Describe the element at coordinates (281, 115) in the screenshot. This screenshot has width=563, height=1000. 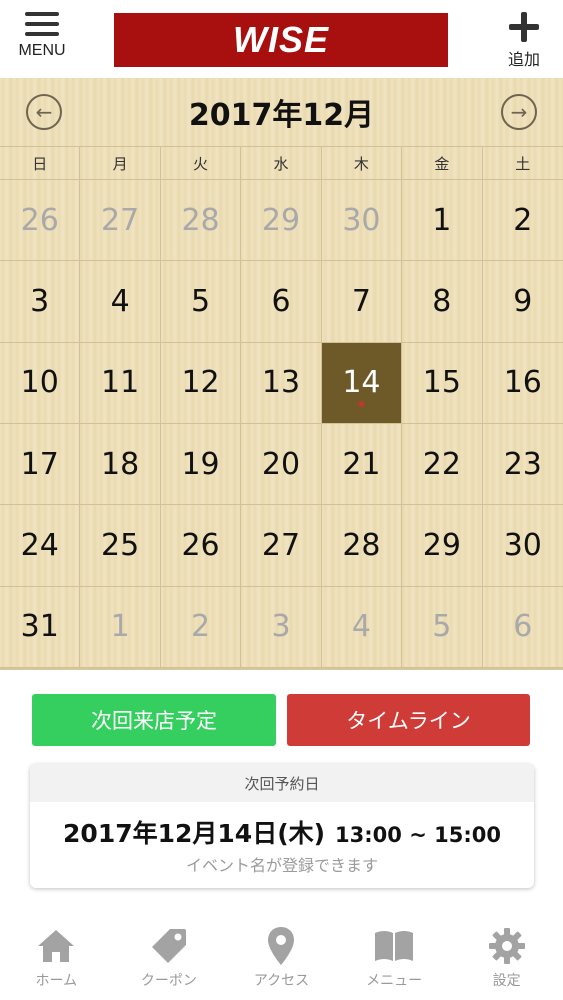
I see `month-title: 2017年12月` at that location.